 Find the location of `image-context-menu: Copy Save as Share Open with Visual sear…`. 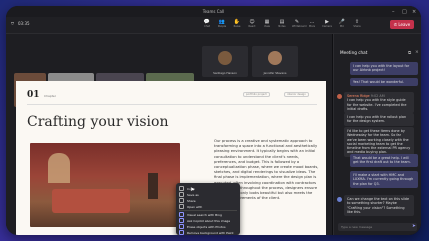

image-context-menu: Copy Save as Share Open with Visual sear… is located at coordinates (208, 209).